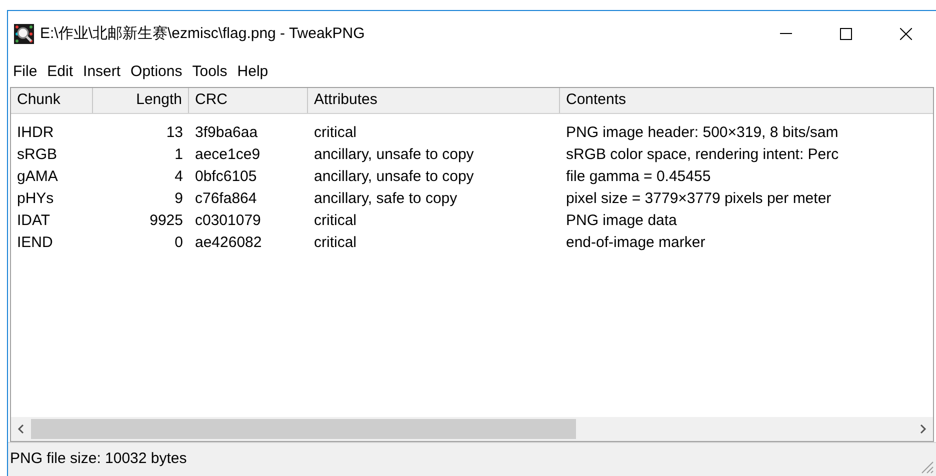  Describe the element at coordinates (303, 429) in the screenshot. I see `scrollbar-thumb` at that location.